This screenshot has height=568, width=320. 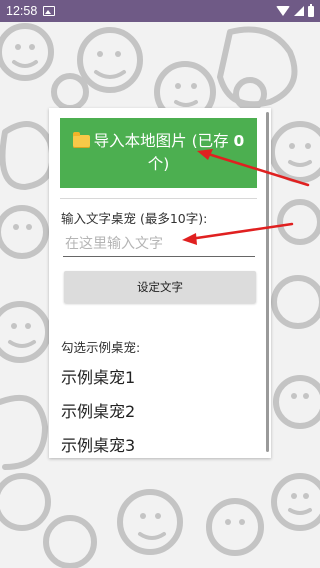 I want to click on status-time: 12:58, so click(x=22, y=11).